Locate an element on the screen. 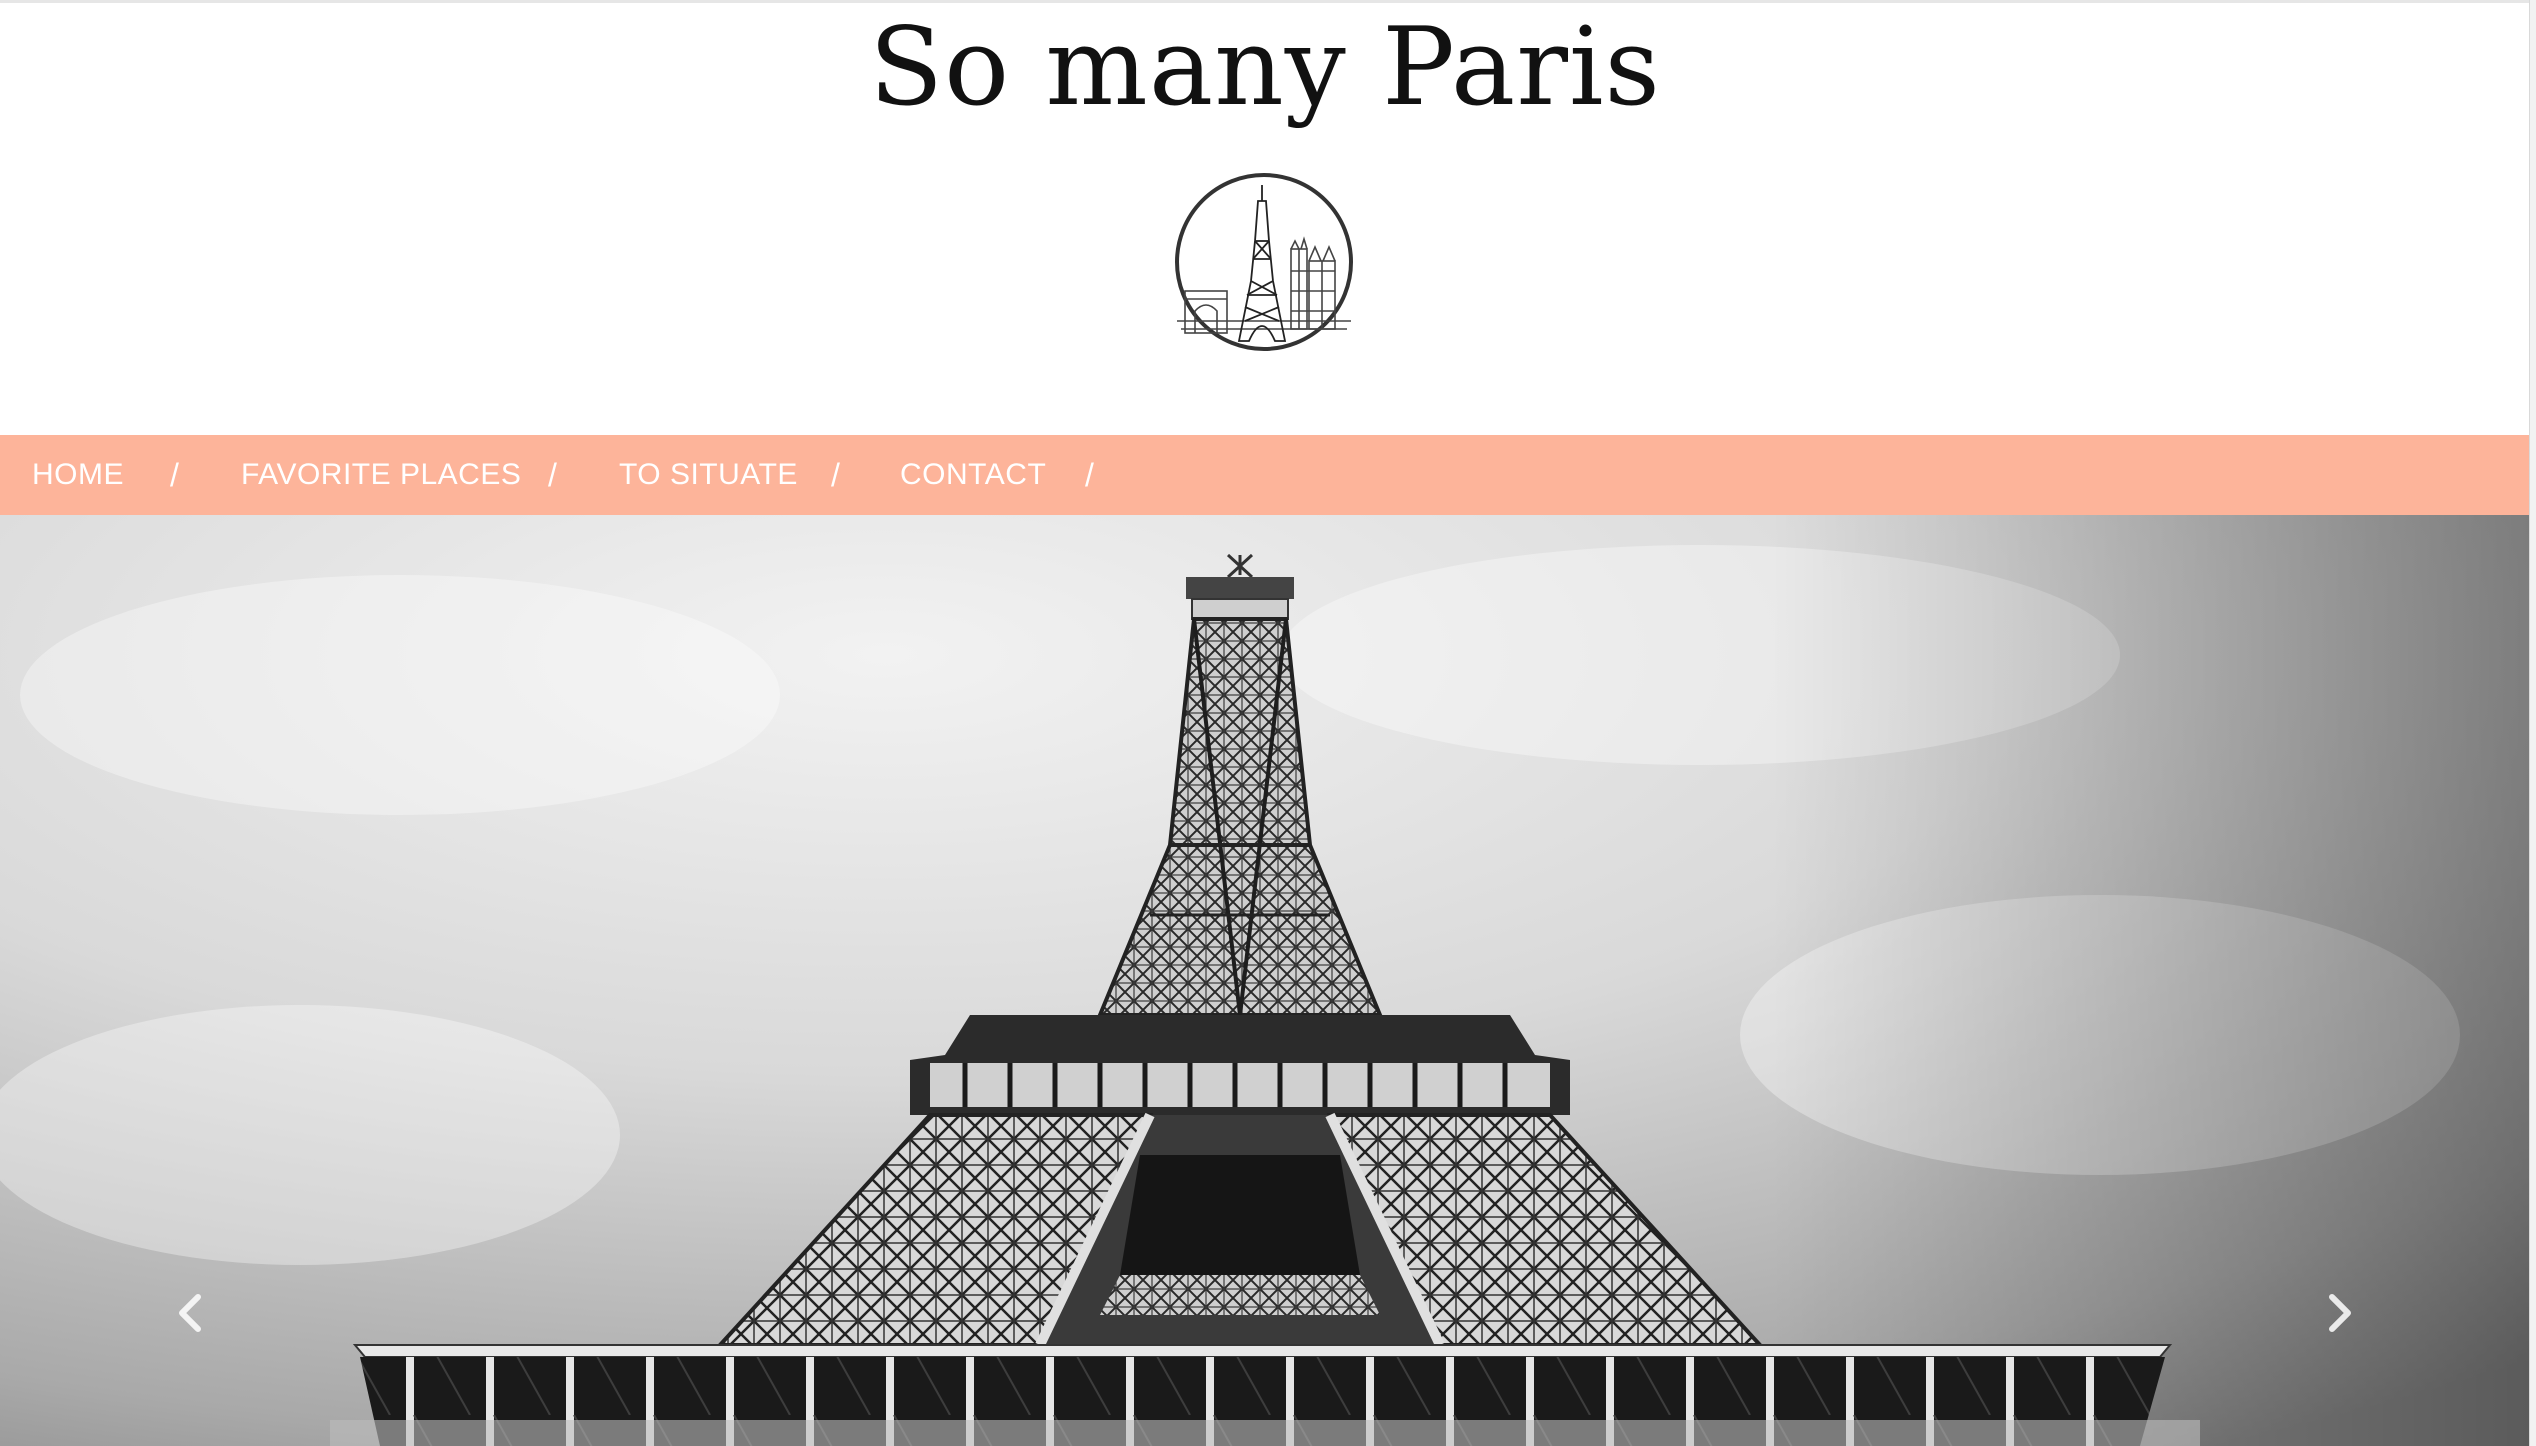 The width and height of the screenshot is (2536, 1446). eiffel-skyline-logo is located at coordinates (1264, 262).